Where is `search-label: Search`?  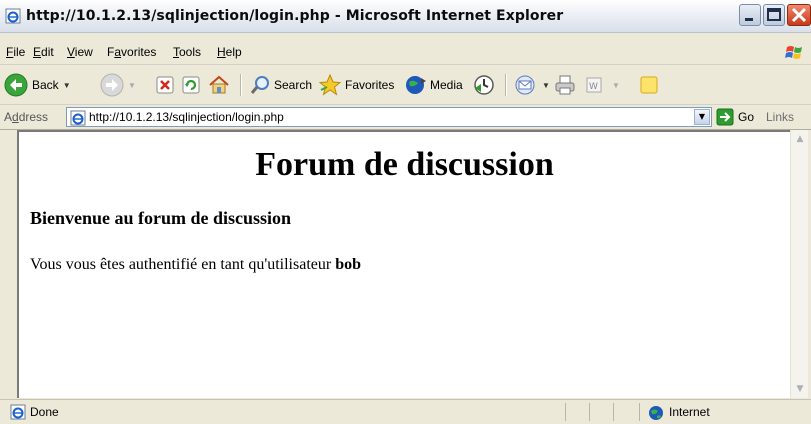
search-label: Search is located at coordinates (293, 85).